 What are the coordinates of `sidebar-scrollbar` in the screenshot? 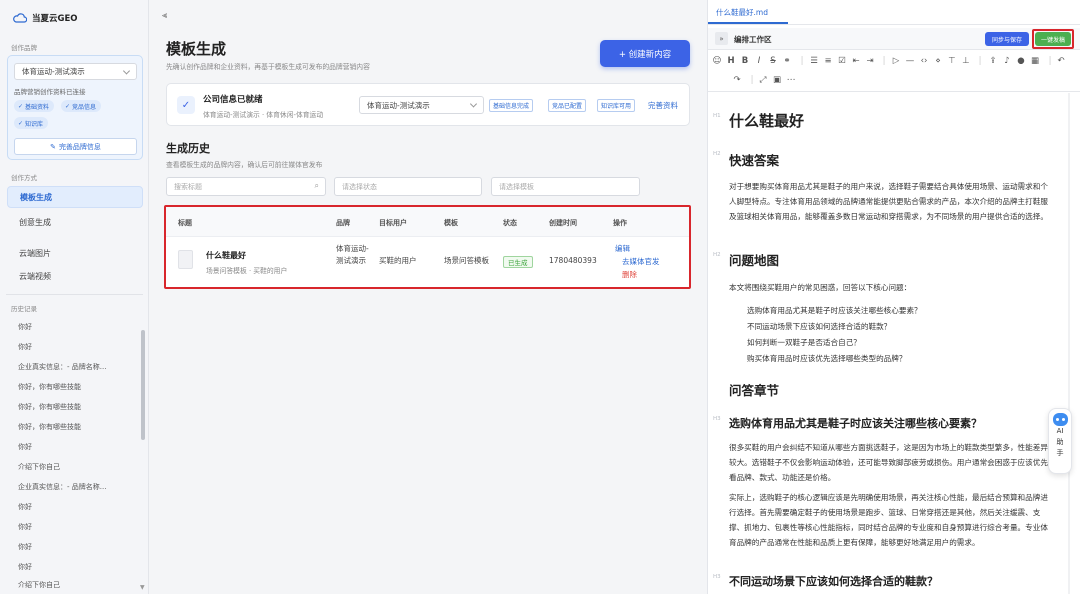 It's located at (143, 385).